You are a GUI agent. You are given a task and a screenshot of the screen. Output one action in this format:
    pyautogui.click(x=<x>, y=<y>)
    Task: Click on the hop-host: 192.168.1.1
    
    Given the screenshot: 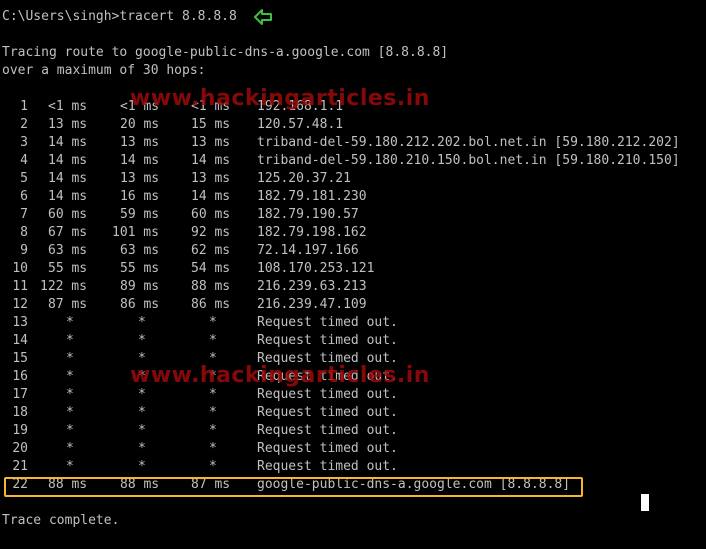 What is the action you would take?
    pyautogui.click(x=300, y=106)
    